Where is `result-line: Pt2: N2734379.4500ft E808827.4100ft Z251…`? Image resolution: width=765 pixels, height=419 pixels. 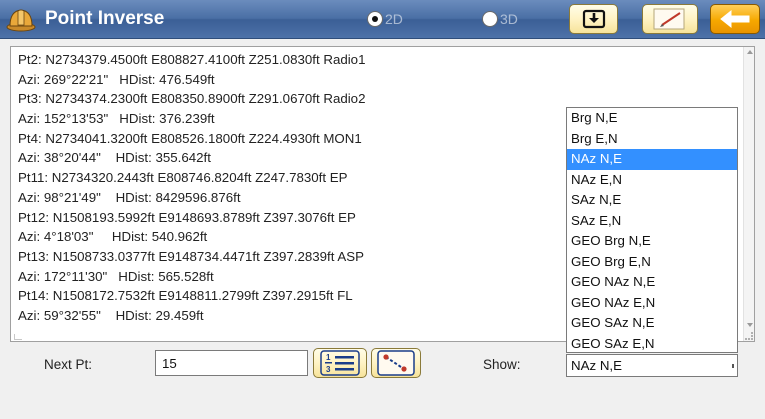
result-line: Pt2: N2734379.4500ft E808827.4100ft Z251… is located at coordinates (192, 59).